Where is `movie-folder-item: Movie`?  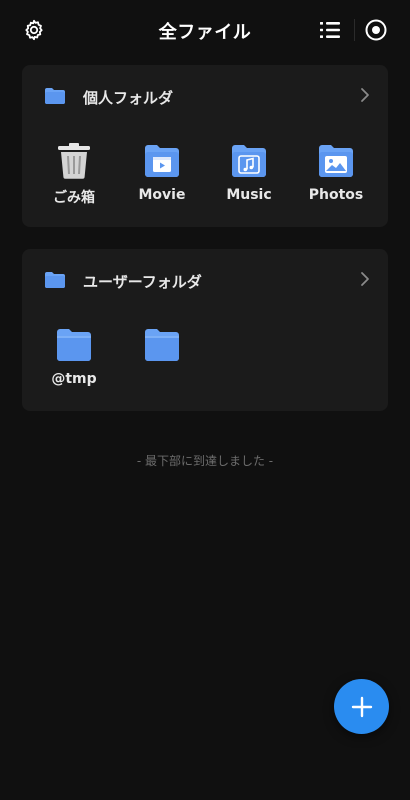
movie-folder-item: Movie is located at coordinates (162, 172).